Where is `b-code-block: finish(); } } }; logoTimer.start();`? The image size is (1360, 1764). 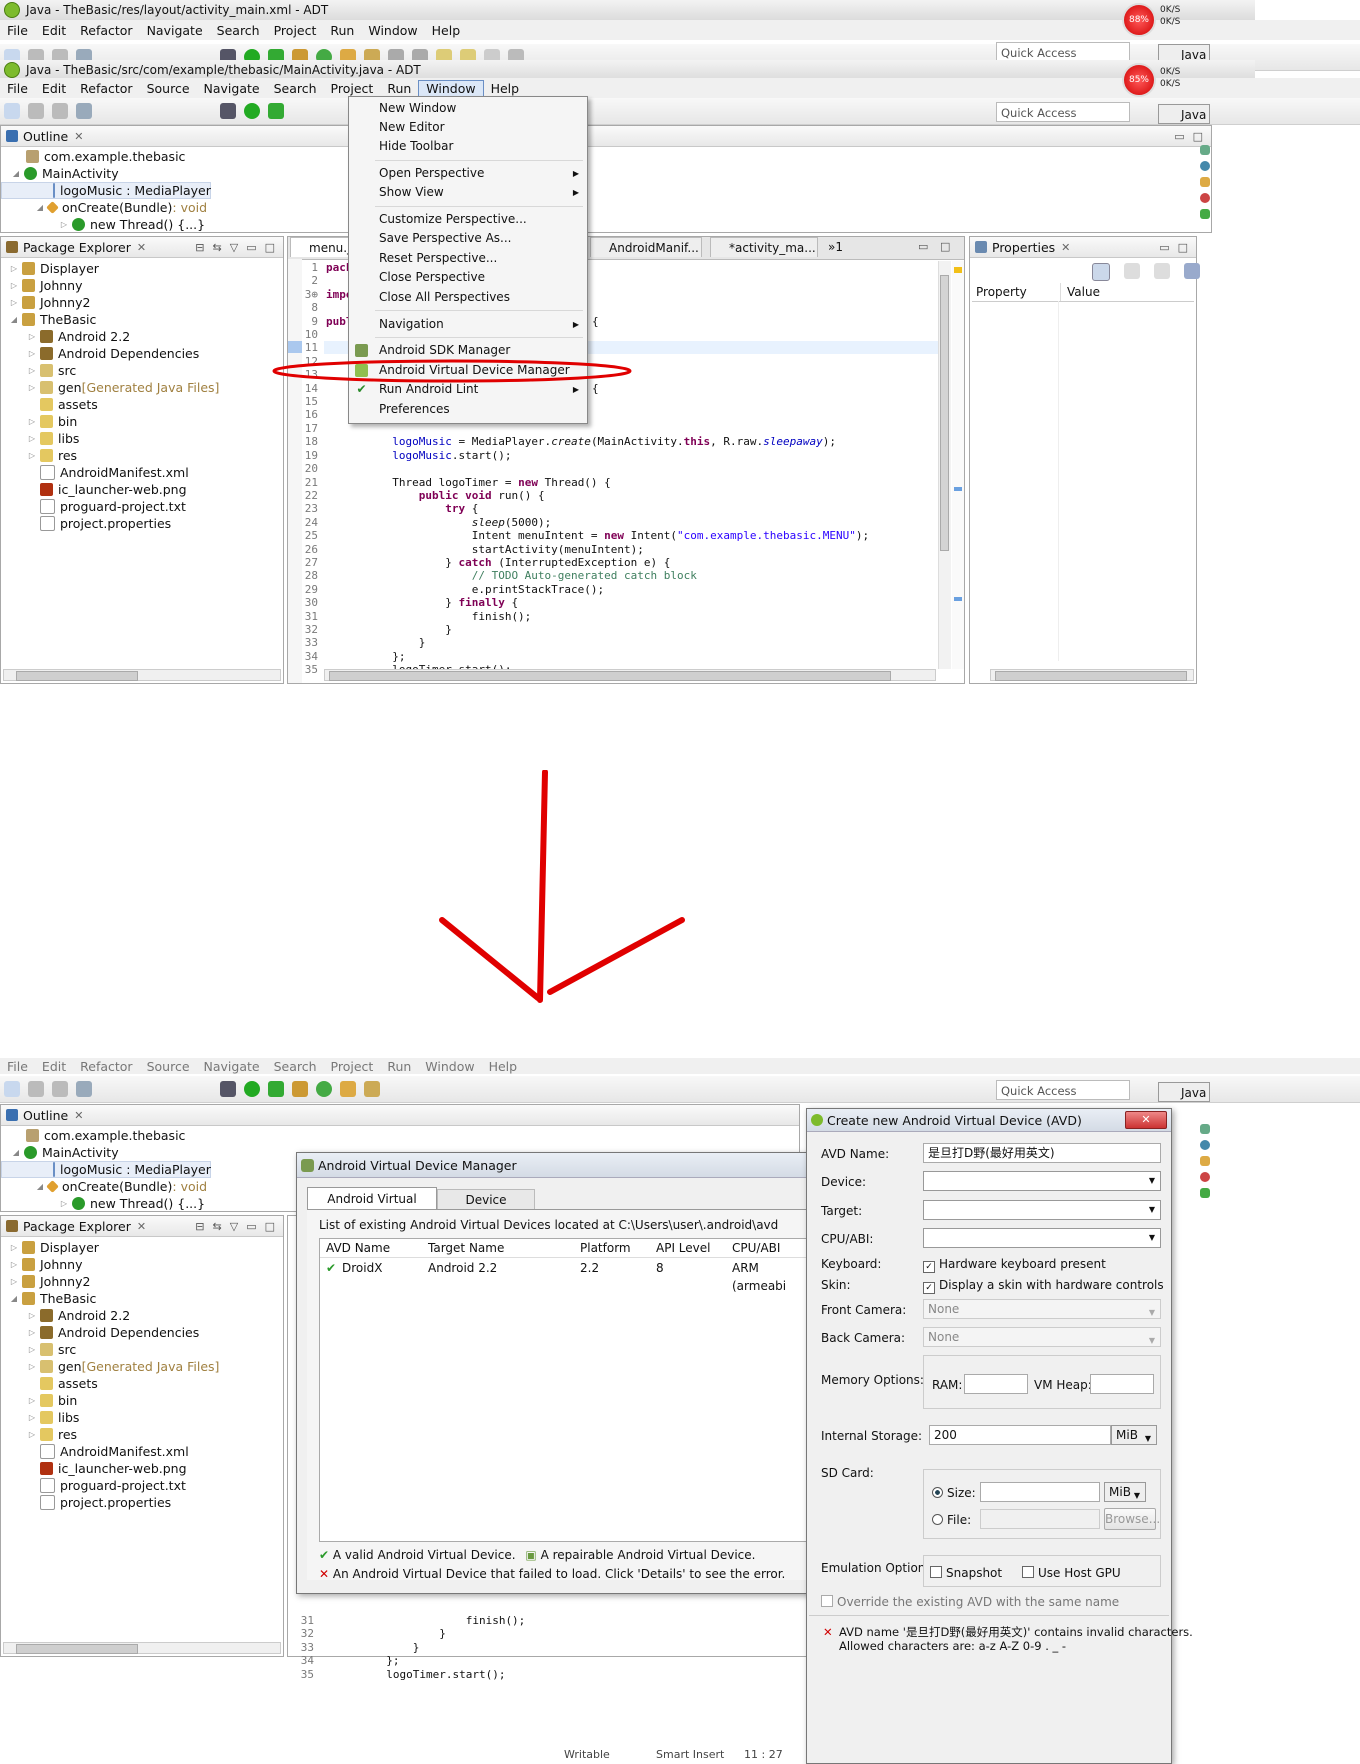
b-code-block: finish(); } } }; logoTimer.start(); is located at coordinates (422, 1647).